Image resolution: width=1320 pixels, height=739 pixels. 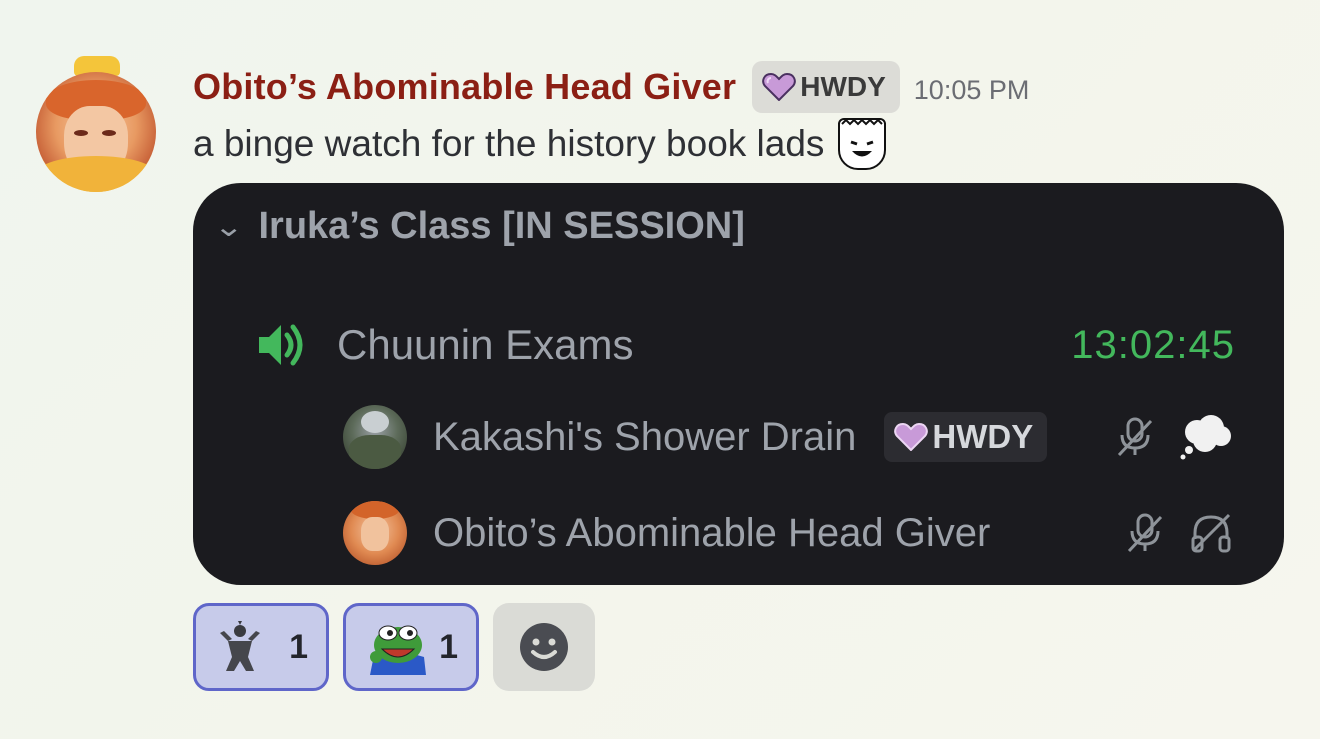 What do you see at coordinates (645, 436) in the screenshot?
I see `member-name: Kakashi's Shower Drain` at bounding box center [645, 436].